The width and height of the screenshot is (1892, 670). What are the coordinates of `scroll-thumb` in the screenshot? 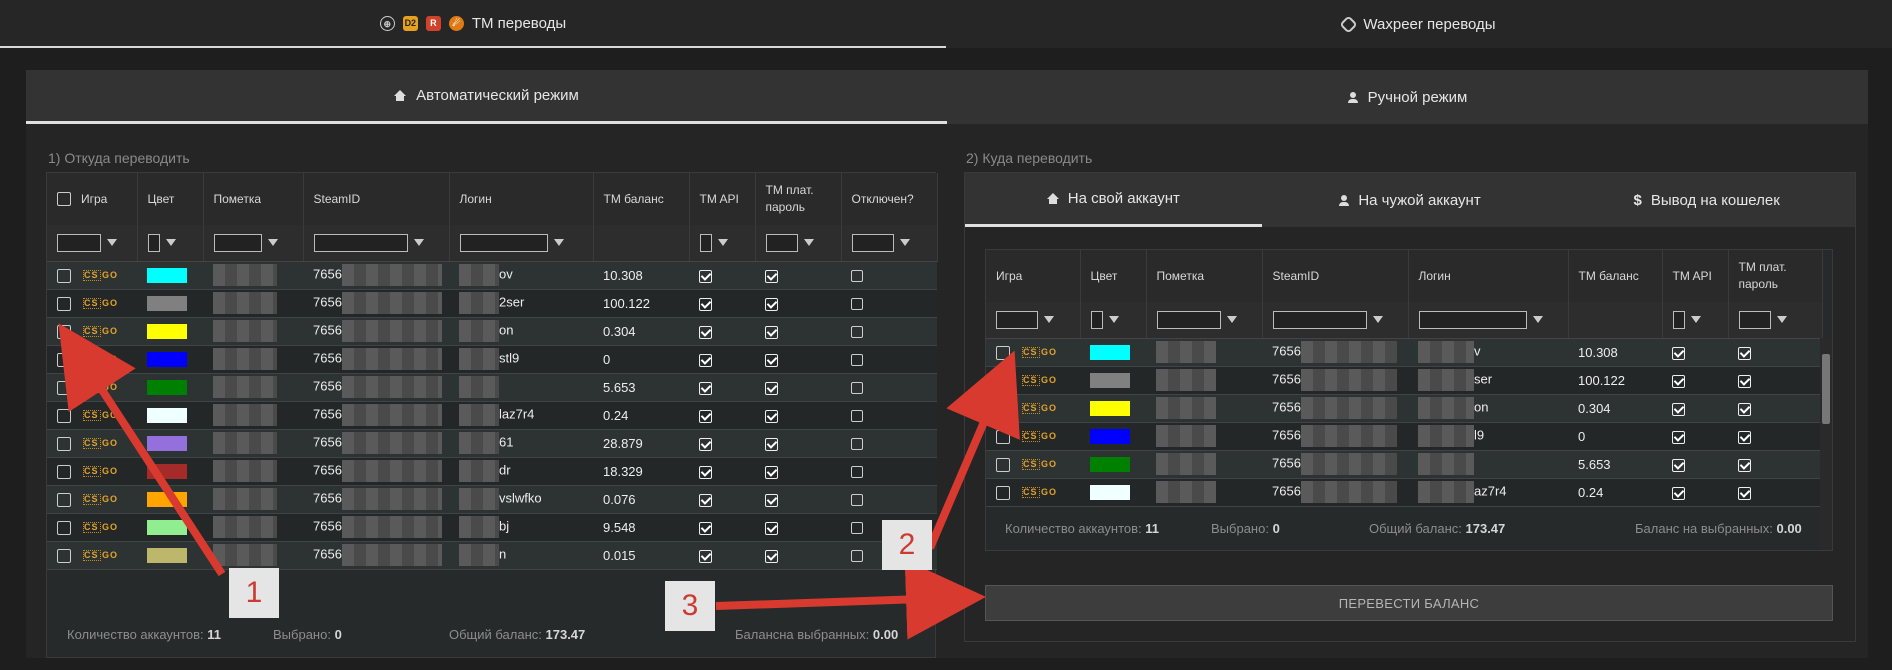 It's located at (1826, 389).